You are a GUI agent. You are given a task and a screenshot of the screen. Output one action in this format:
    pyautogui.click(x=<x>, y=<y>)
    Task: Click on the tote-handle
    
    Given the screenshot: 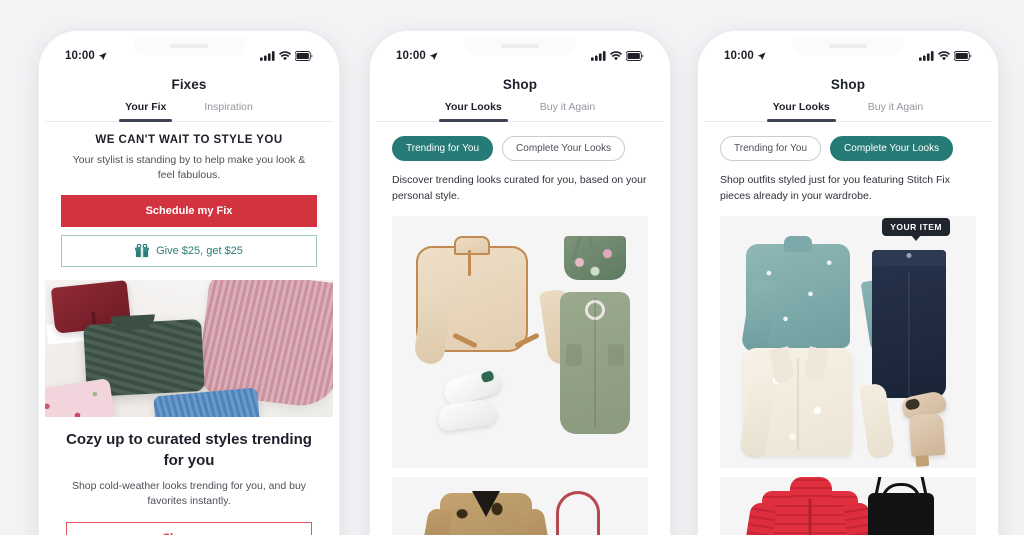 What is the action you would take?
    pyautogui.click(x=578, y=512)
    